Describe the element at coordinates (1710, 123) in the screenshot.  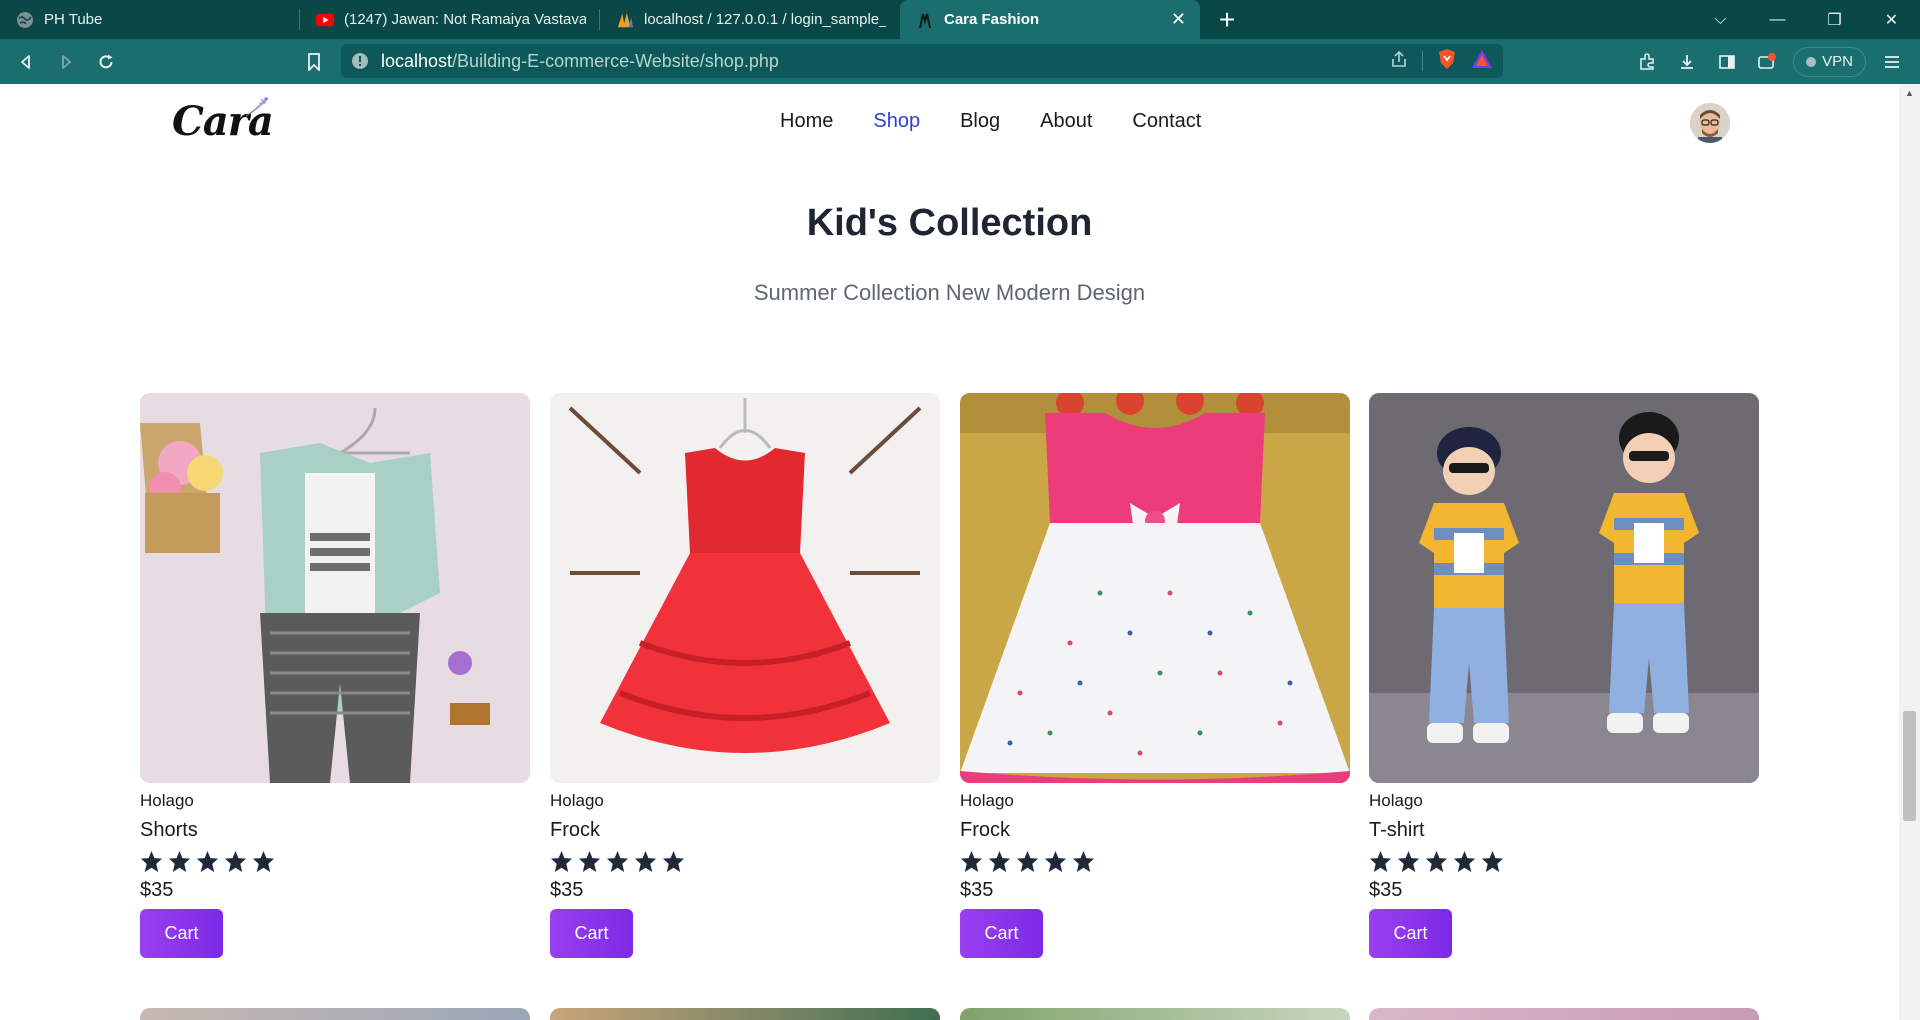
I see `avatar` at that location.